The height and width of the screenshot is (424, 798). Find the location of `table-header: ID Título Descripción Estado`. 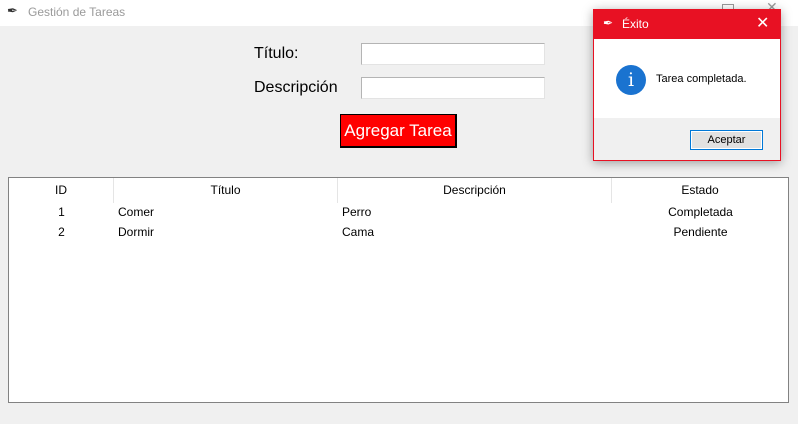

table-header: ID Título Descripción Estado is located at coordinates (398, 190).